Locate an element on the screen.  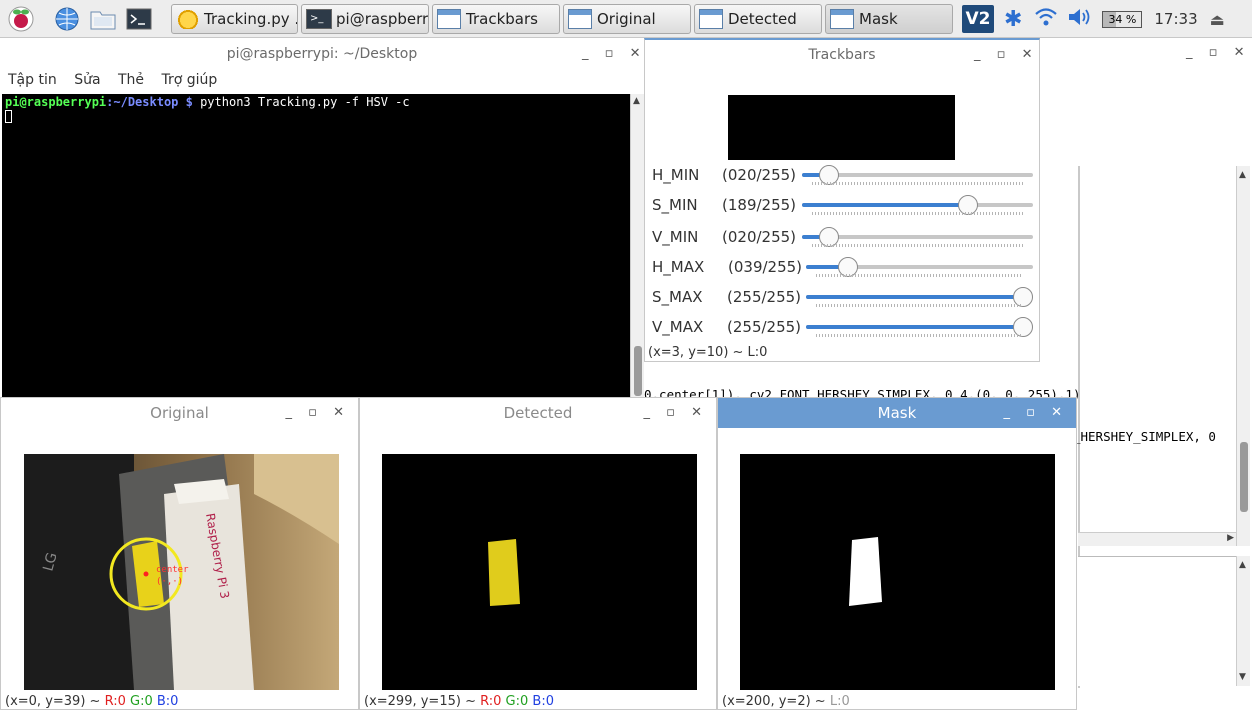
mask-image is located at coordinates (897, 572).